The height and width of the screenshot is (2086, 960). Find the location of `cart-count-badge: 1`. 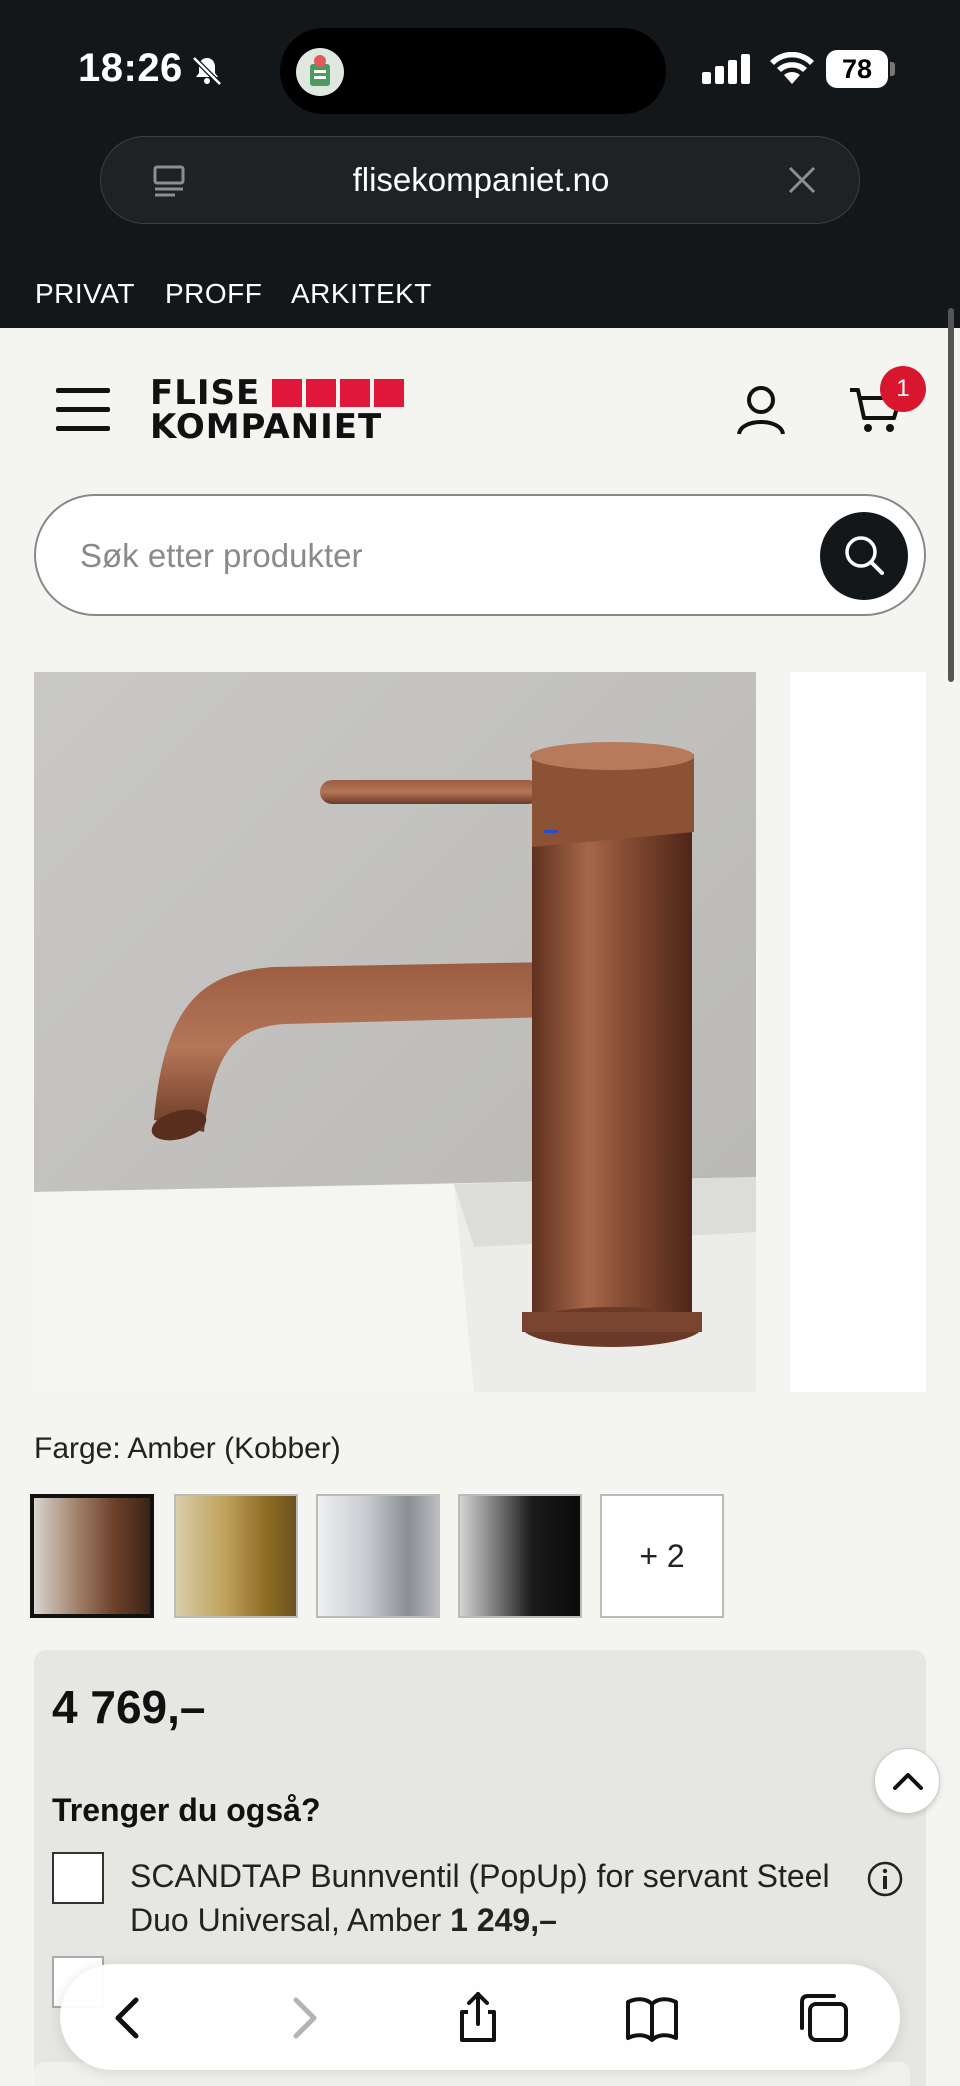

cart-count-badge: 1 is located at coordinates (903, 389).